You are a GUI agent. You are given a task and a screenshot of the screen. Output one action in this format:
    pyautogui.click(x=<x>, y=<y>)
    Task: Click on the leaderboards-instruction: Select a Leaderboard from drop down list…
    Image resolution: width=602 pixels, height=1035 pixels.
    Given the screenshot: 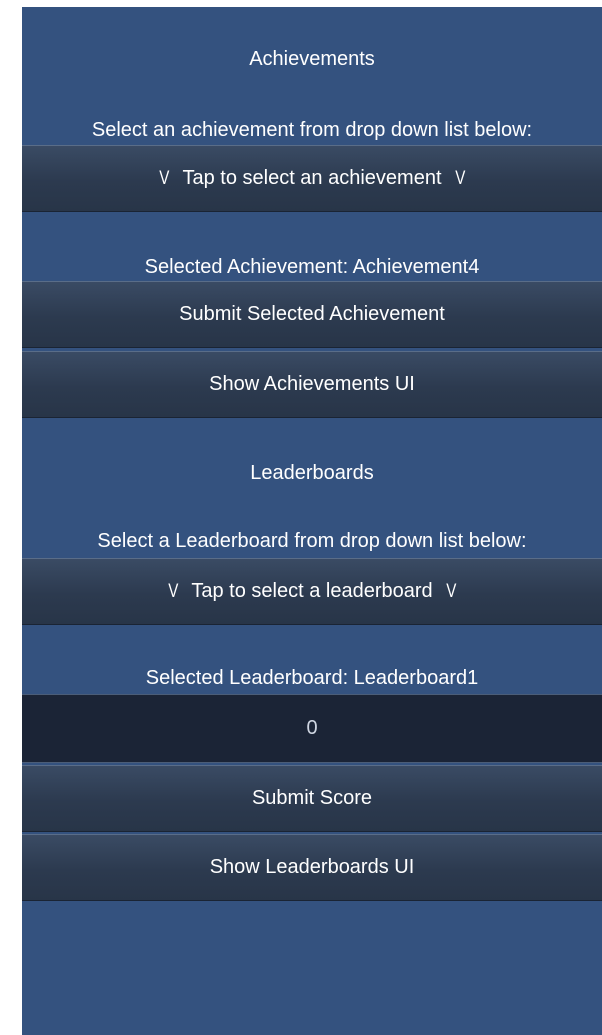 What is the action you would take?
    pyautogui.click(x=312, y=541)
    